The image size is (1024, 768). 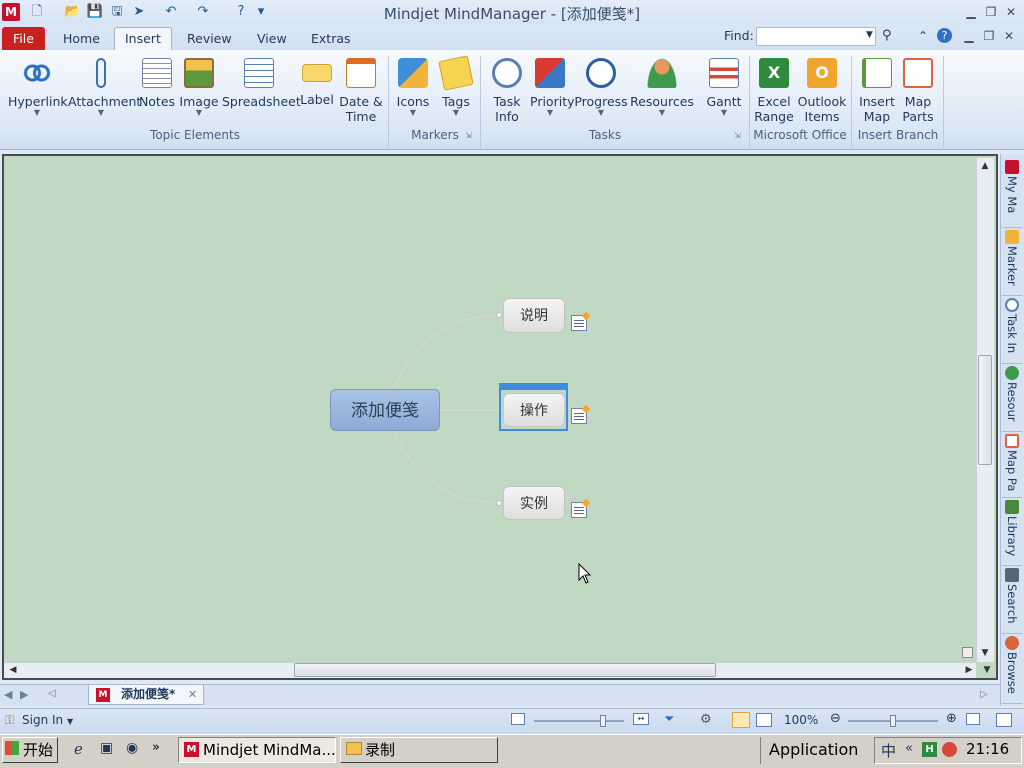 What do you see at coordinates (929, 749) in the screenshot?
I see `tray-app-icon: H` at bounding box center [929, 749].